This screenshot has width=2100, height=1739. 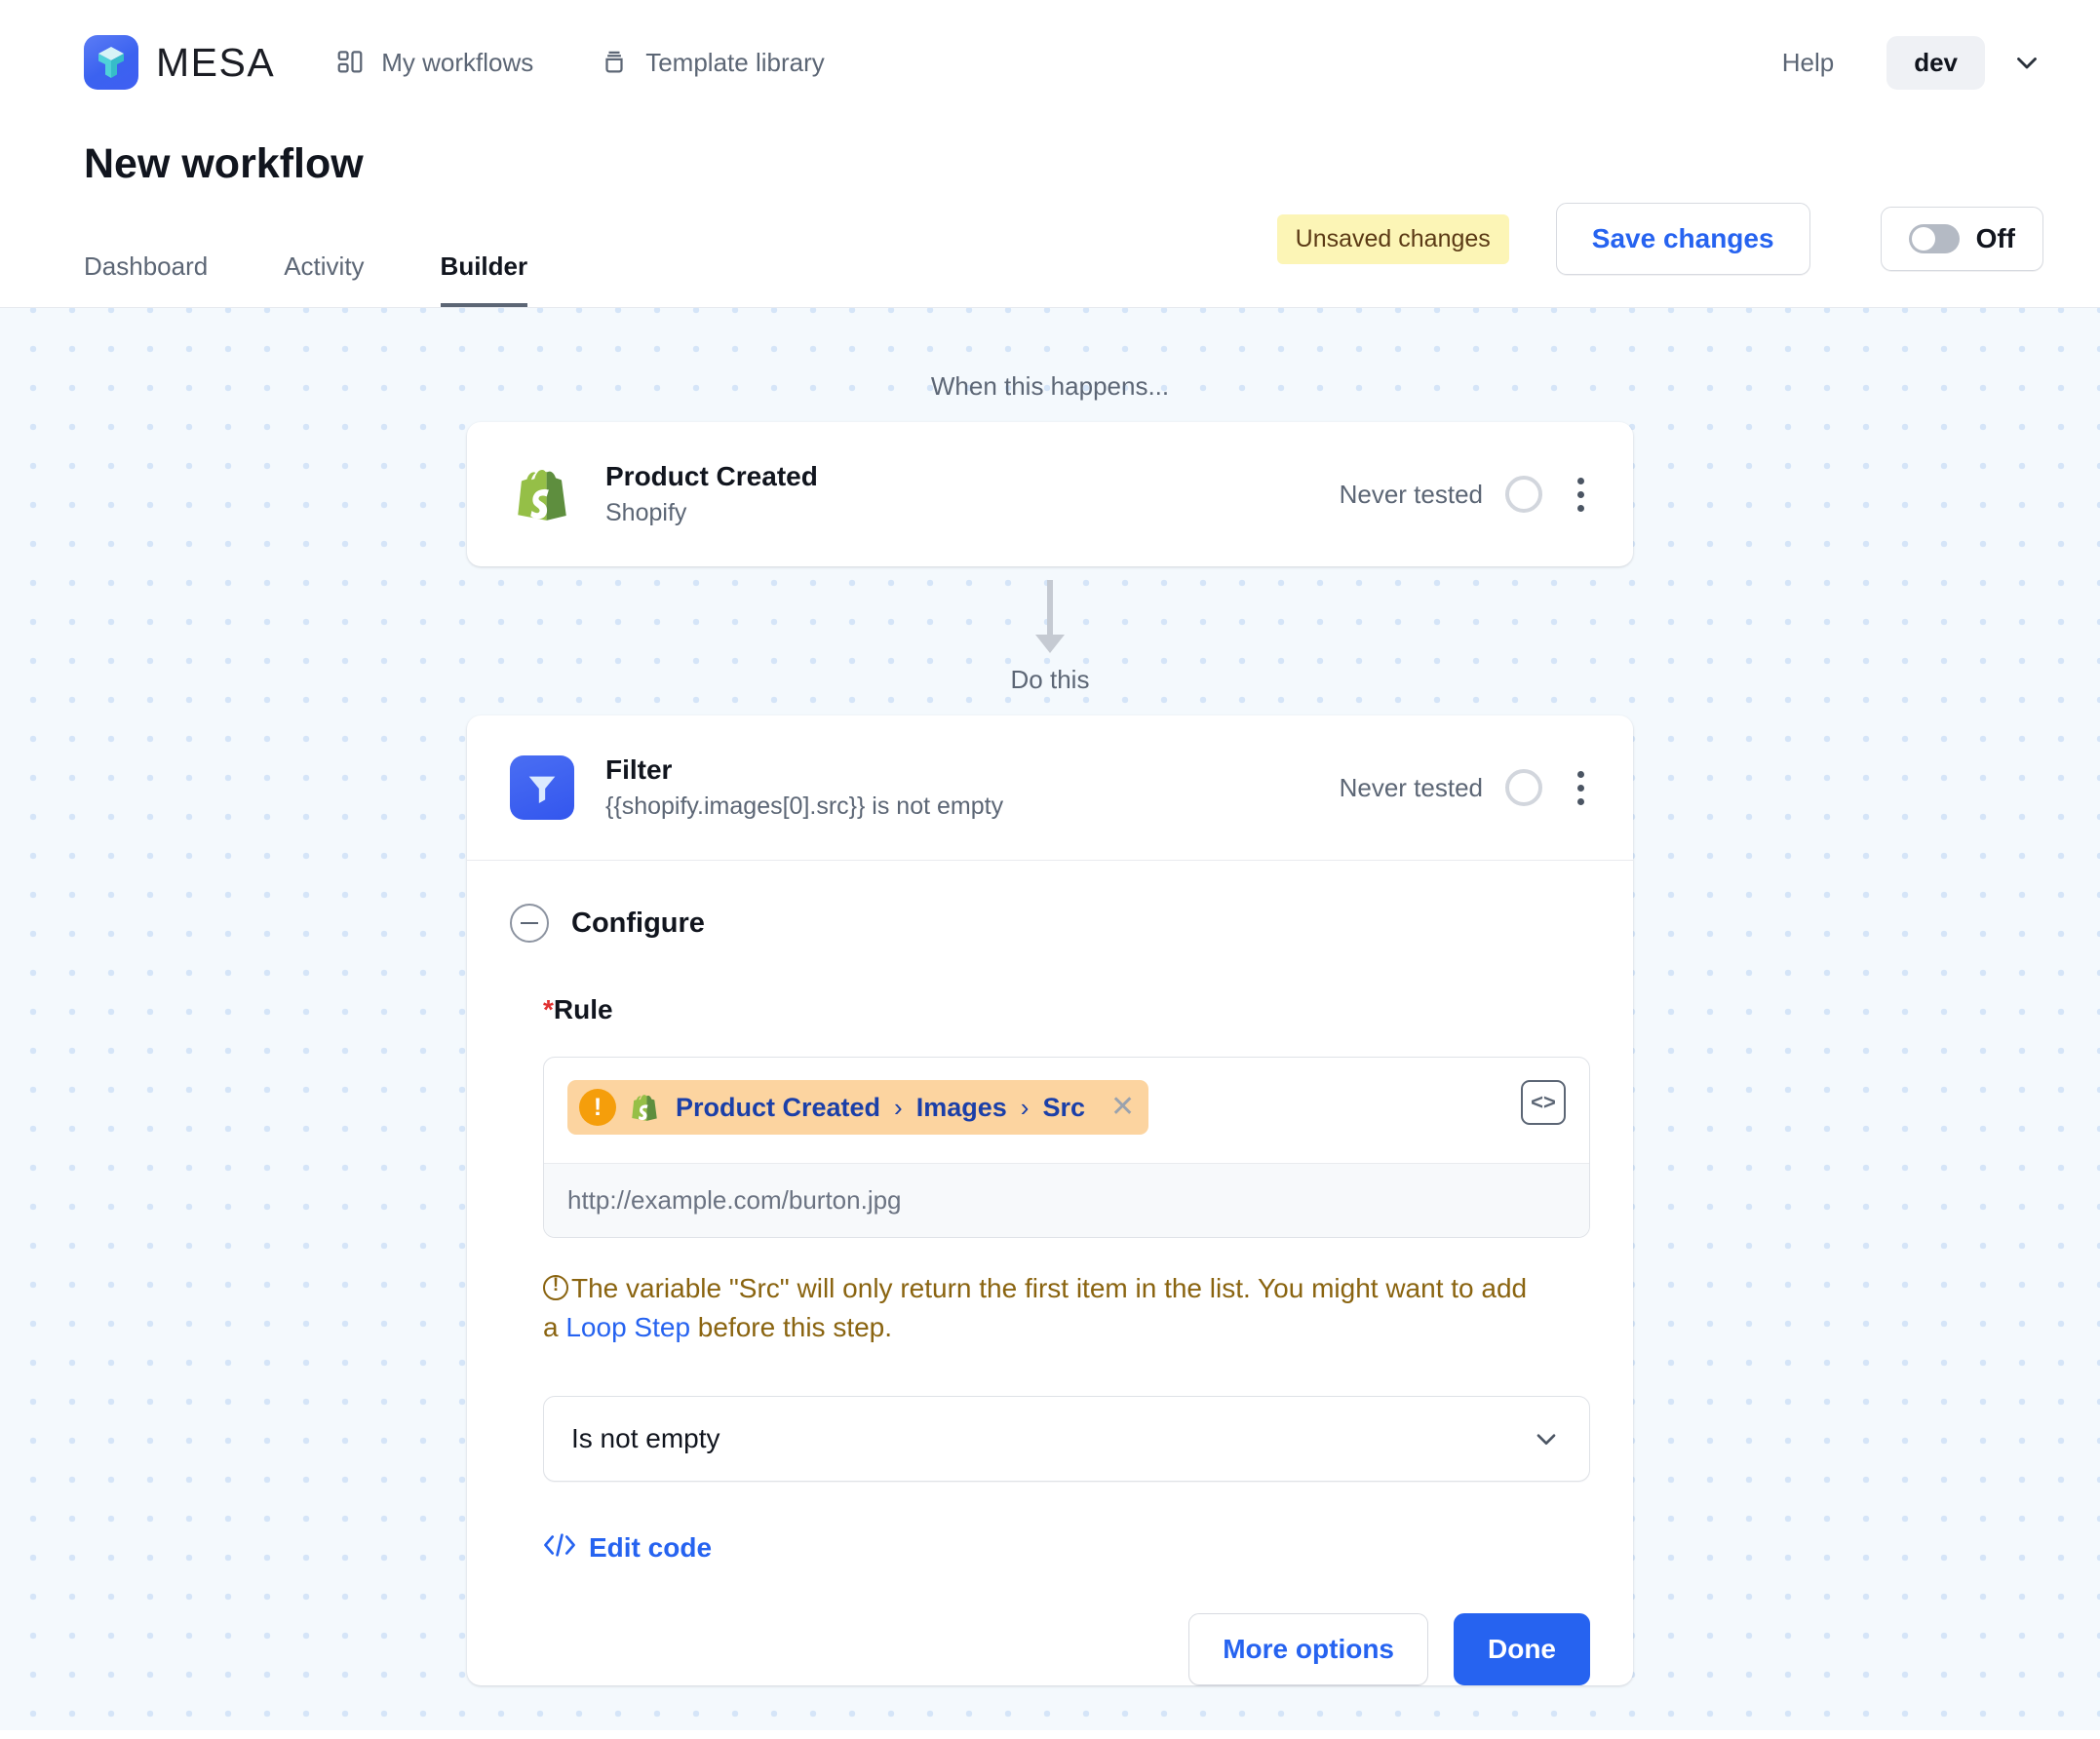 I want to click on action-step-title: Filter, so click(x=639, y=769).